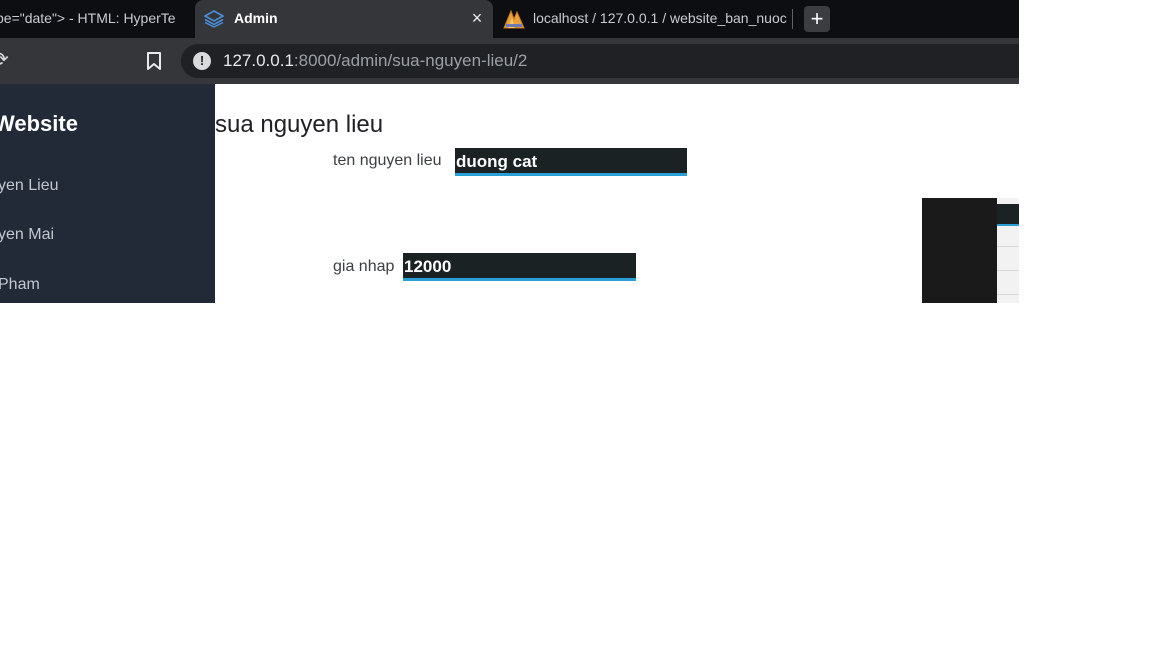  Describe the element at coordinates (1008, 215) in the screenshot. I see `preview-input-bar` at that location.